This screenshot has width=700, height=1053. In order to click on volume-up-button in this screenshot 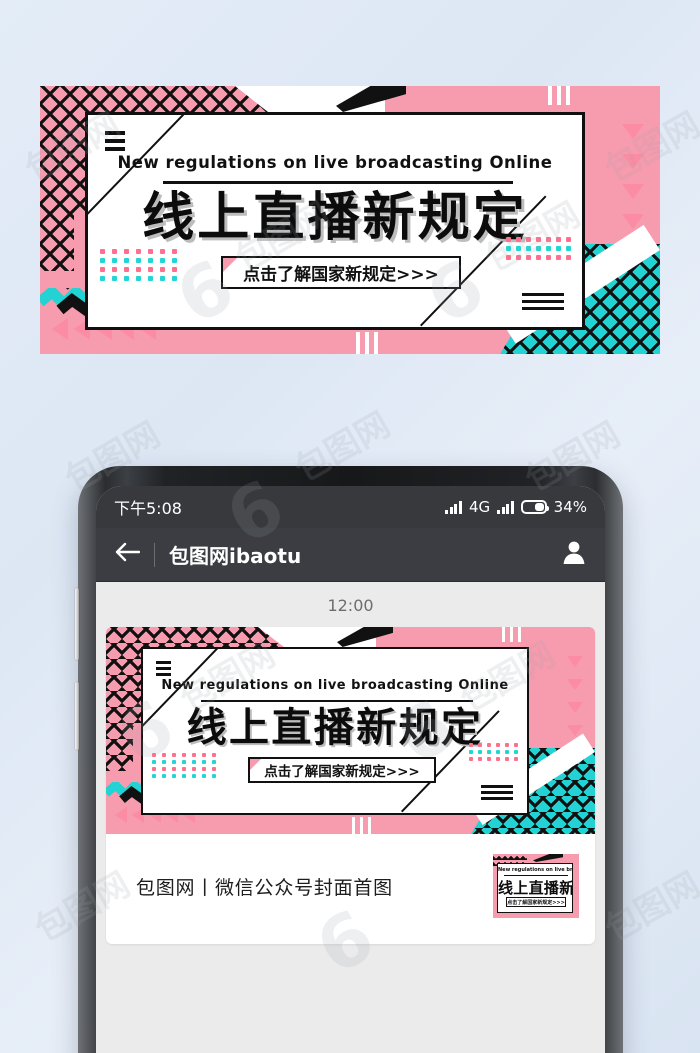, I will do `click(77, 624)`.